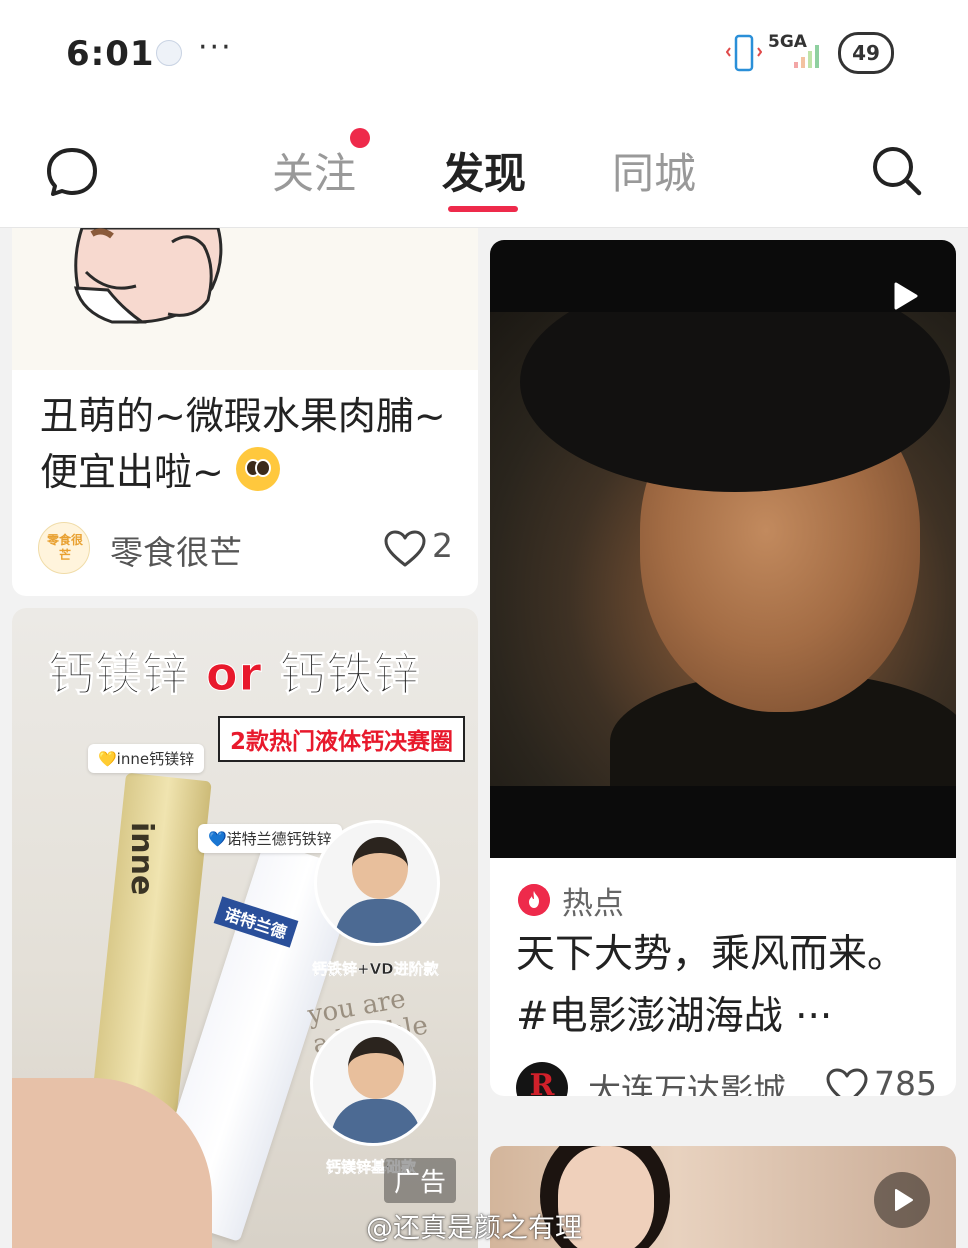 The image size is (968, 1248). I want to click on tab-discover: 发现, so click(484, 170).